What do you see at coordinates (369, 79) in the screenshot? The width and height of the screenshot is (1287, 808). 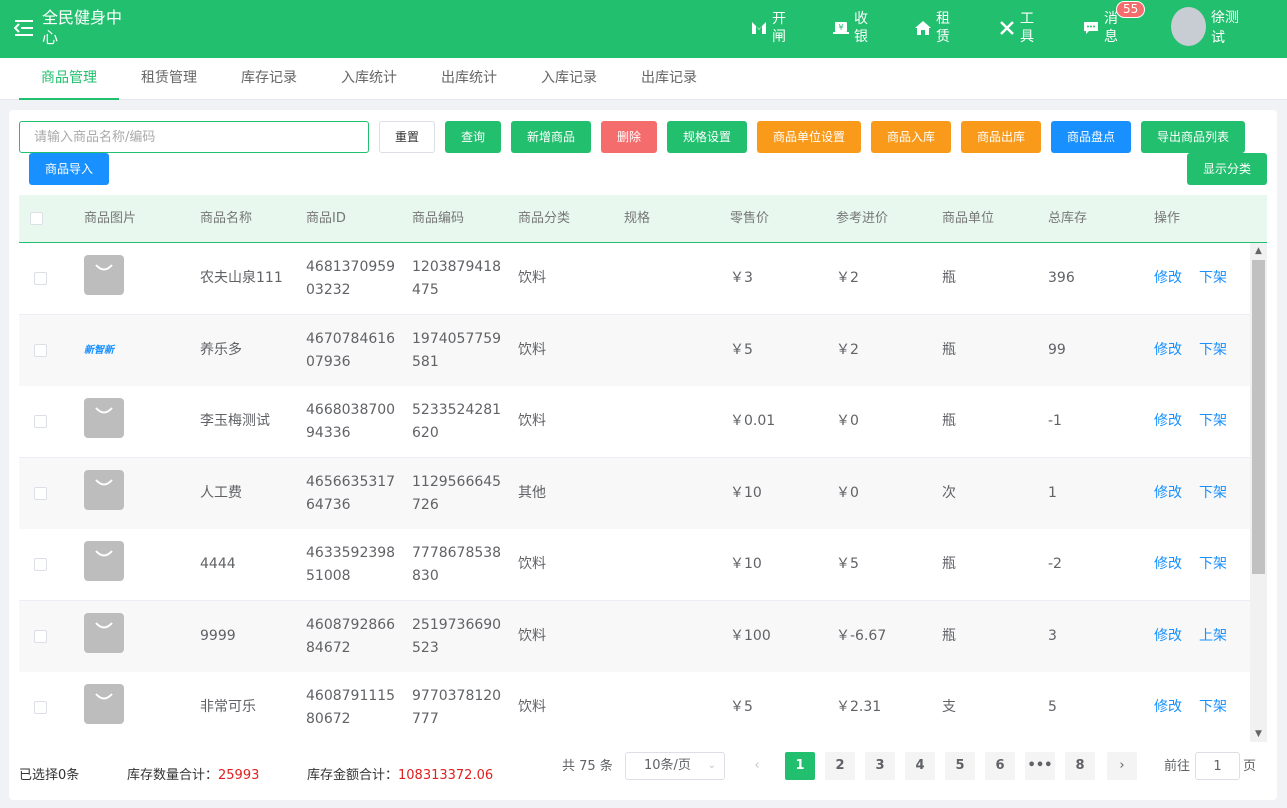 I see `tab-stock-in-stats: 入库统计` at bounding box center [369, 79].